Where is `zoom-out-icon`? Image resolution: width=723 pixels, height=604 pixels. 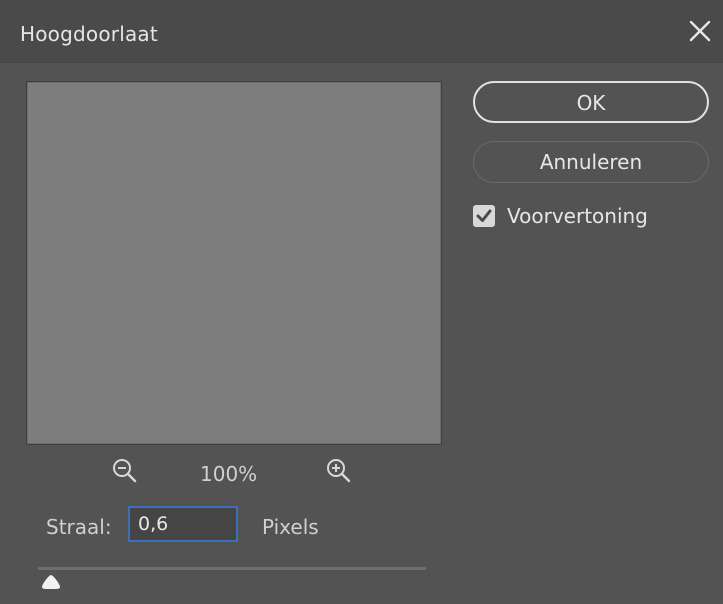
zoom-out-icon is located at coordinates (125, 471).